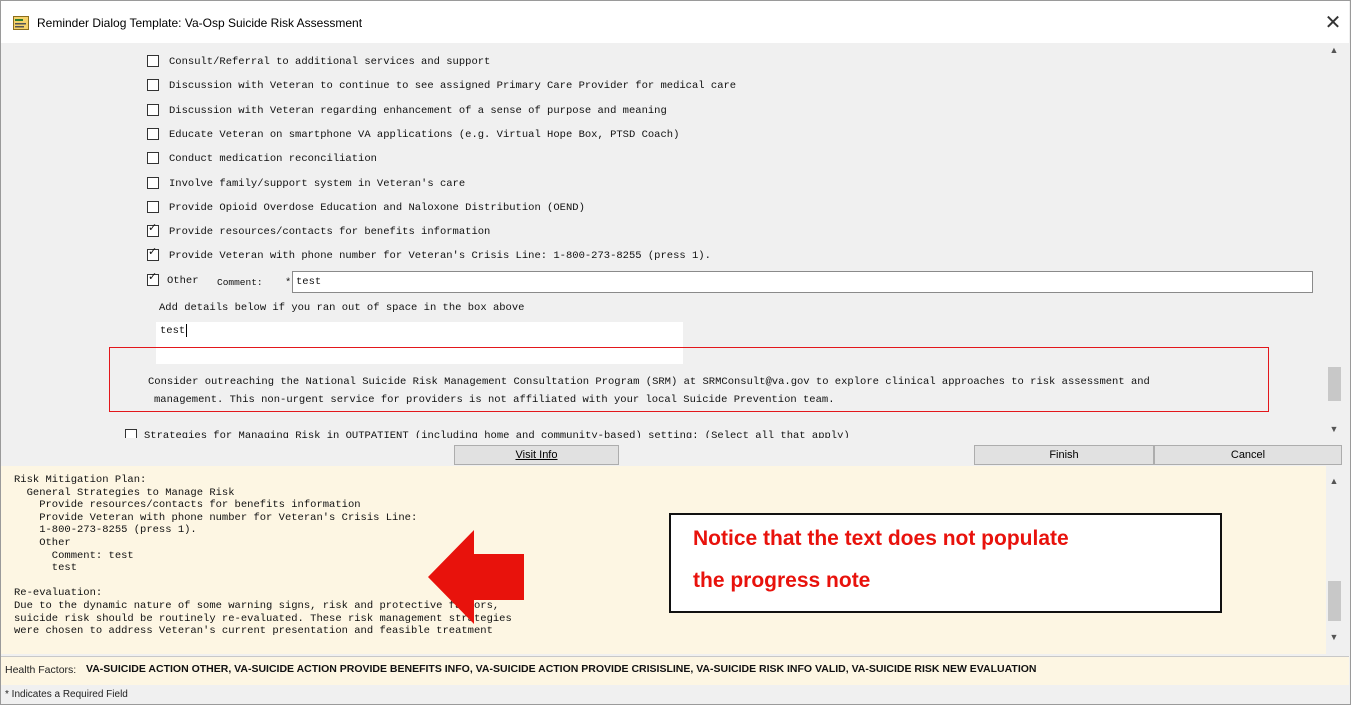 The width and height of the screenshot is (1351, 705). What do you see at coordinates (675, 455) in the screenshot?
I see `button-bar: Visit Info Finish Cancel` at bounding box center [675, 455].